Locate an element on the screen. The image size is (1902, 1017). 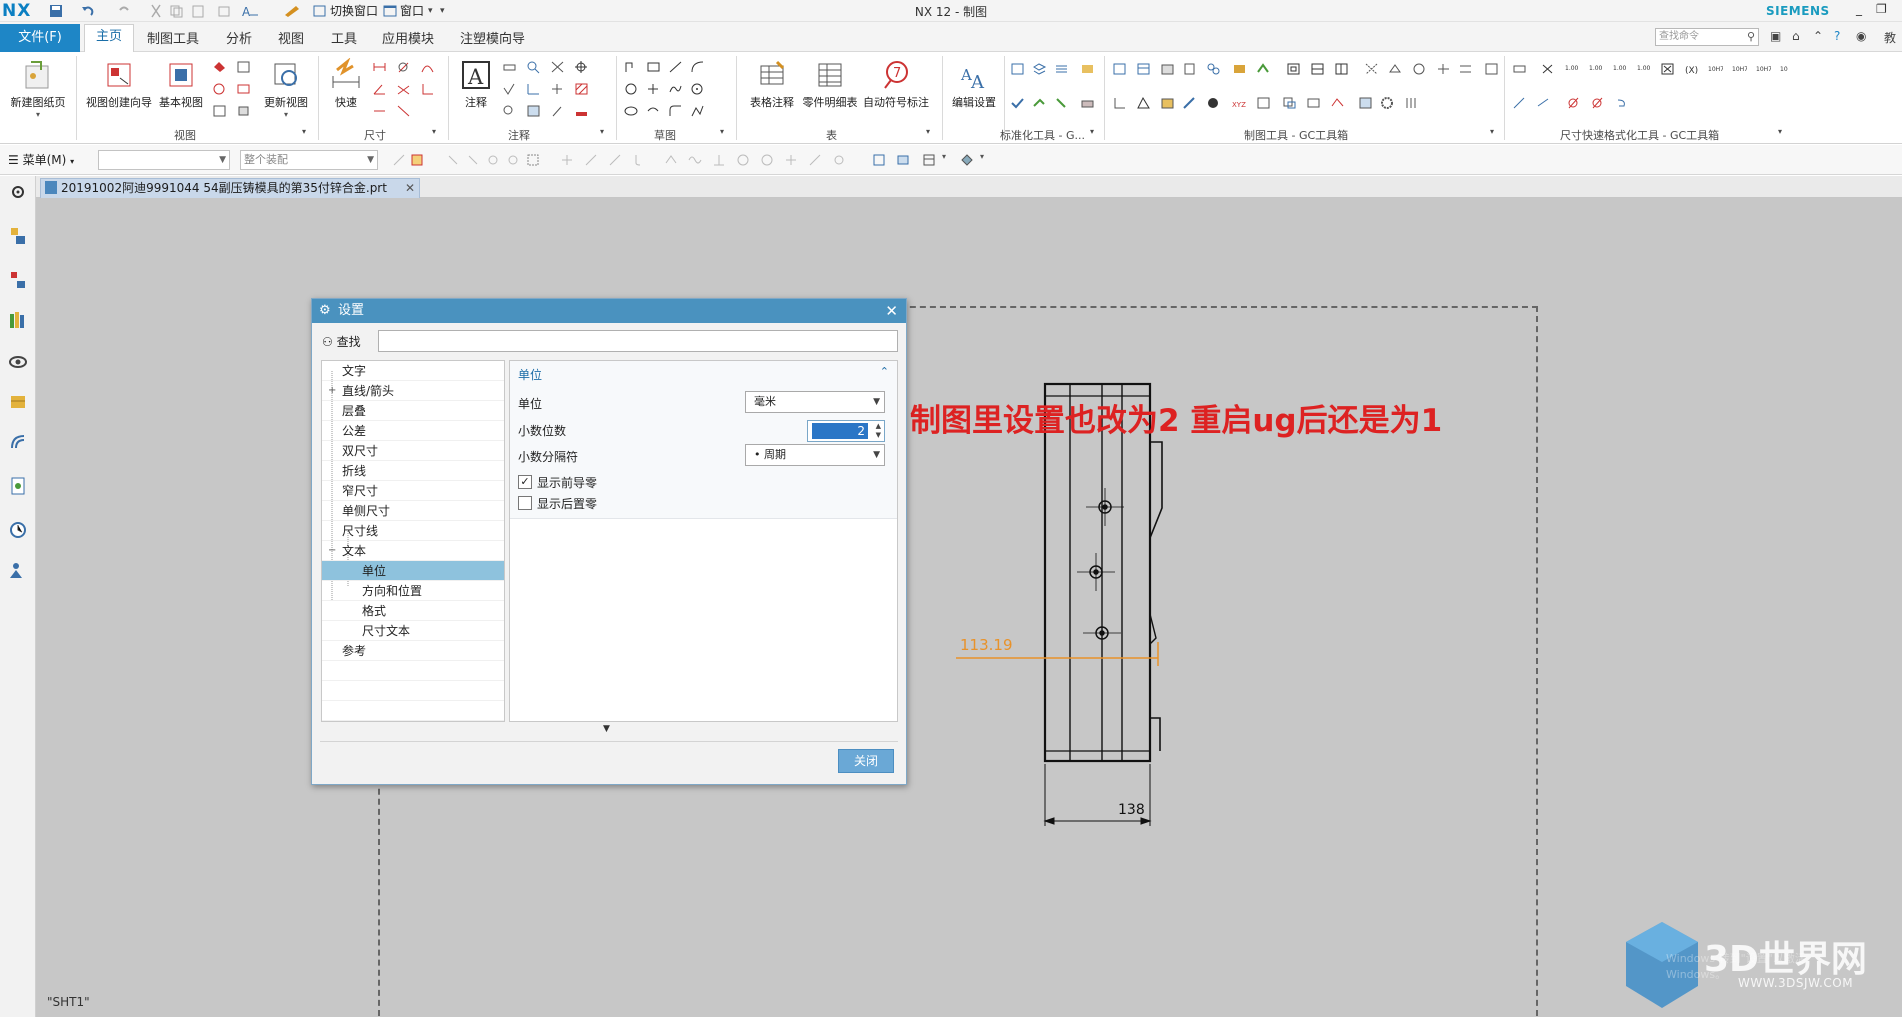
hd3d-tools-icon is located at coordinates (18, 362).